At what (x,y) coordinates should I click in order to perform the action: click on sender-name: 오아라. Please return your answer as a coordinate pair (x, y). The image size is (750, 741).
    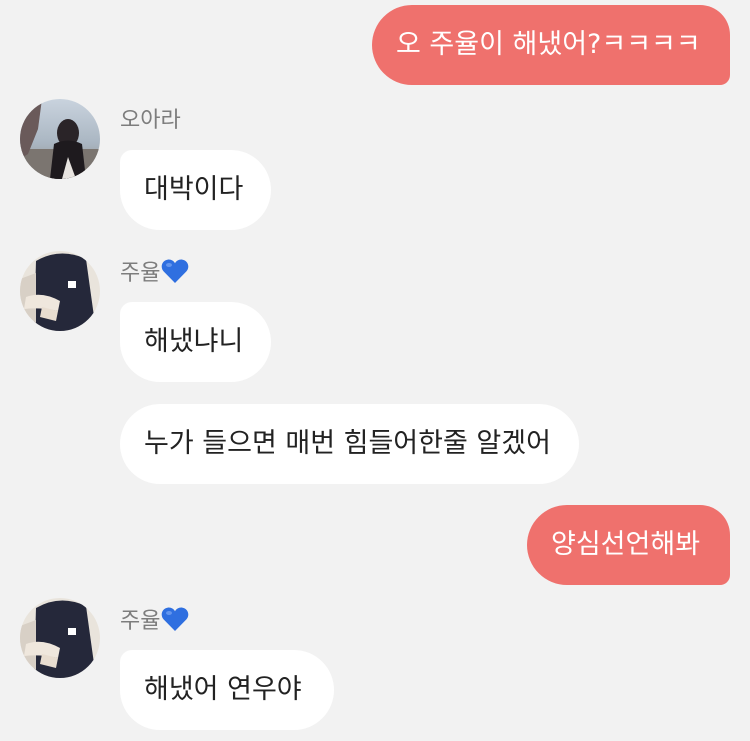
    Looking at the image, I should click on (150, 120).